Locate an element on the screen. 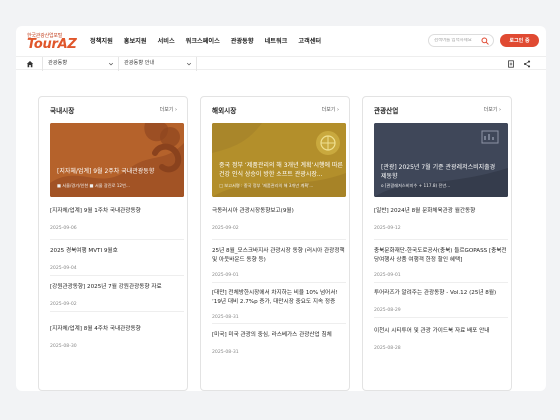 Image resolution: width=560 pixels, height=420 pixels. item-date: 2025-09-12 is located at coordinates (387, 228).